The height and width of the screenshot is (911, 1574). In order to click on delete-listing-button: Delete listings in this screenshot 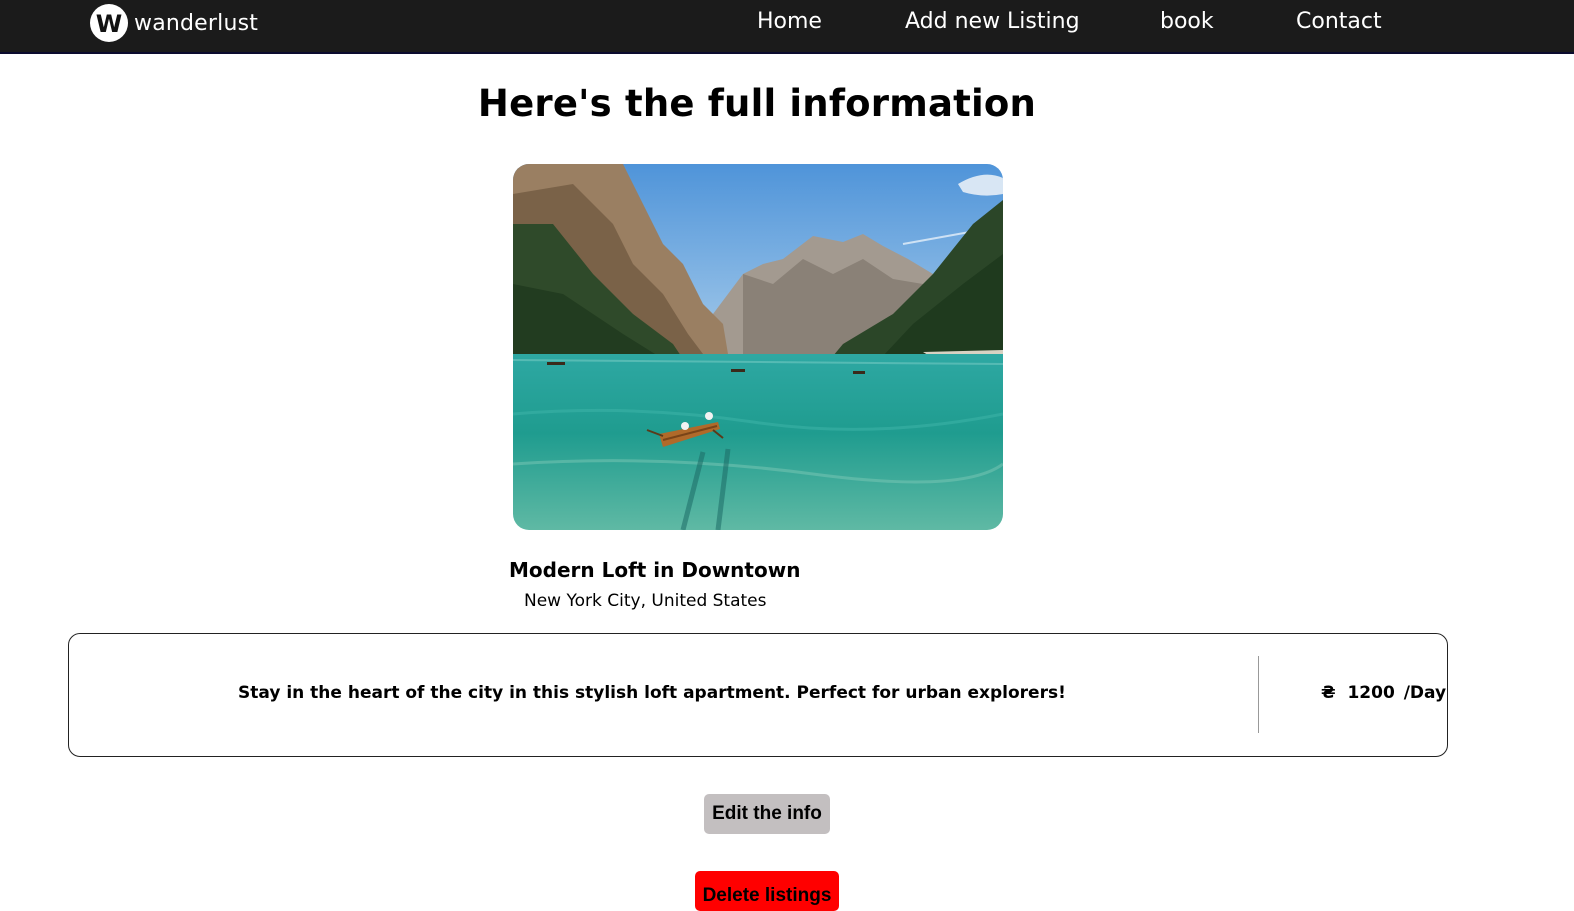, I will do `click(767, 891)`.